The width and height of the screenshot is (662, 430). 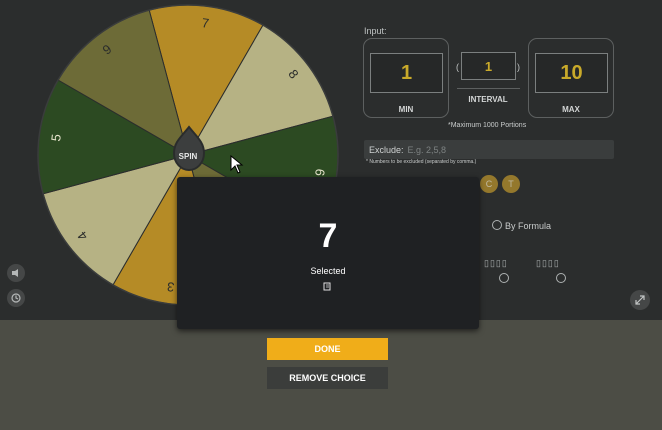 What do you see at coordinates (188, 156) in the screenshot?
I see `spin-button-label: SPIN` at bounding box center [188, 156].